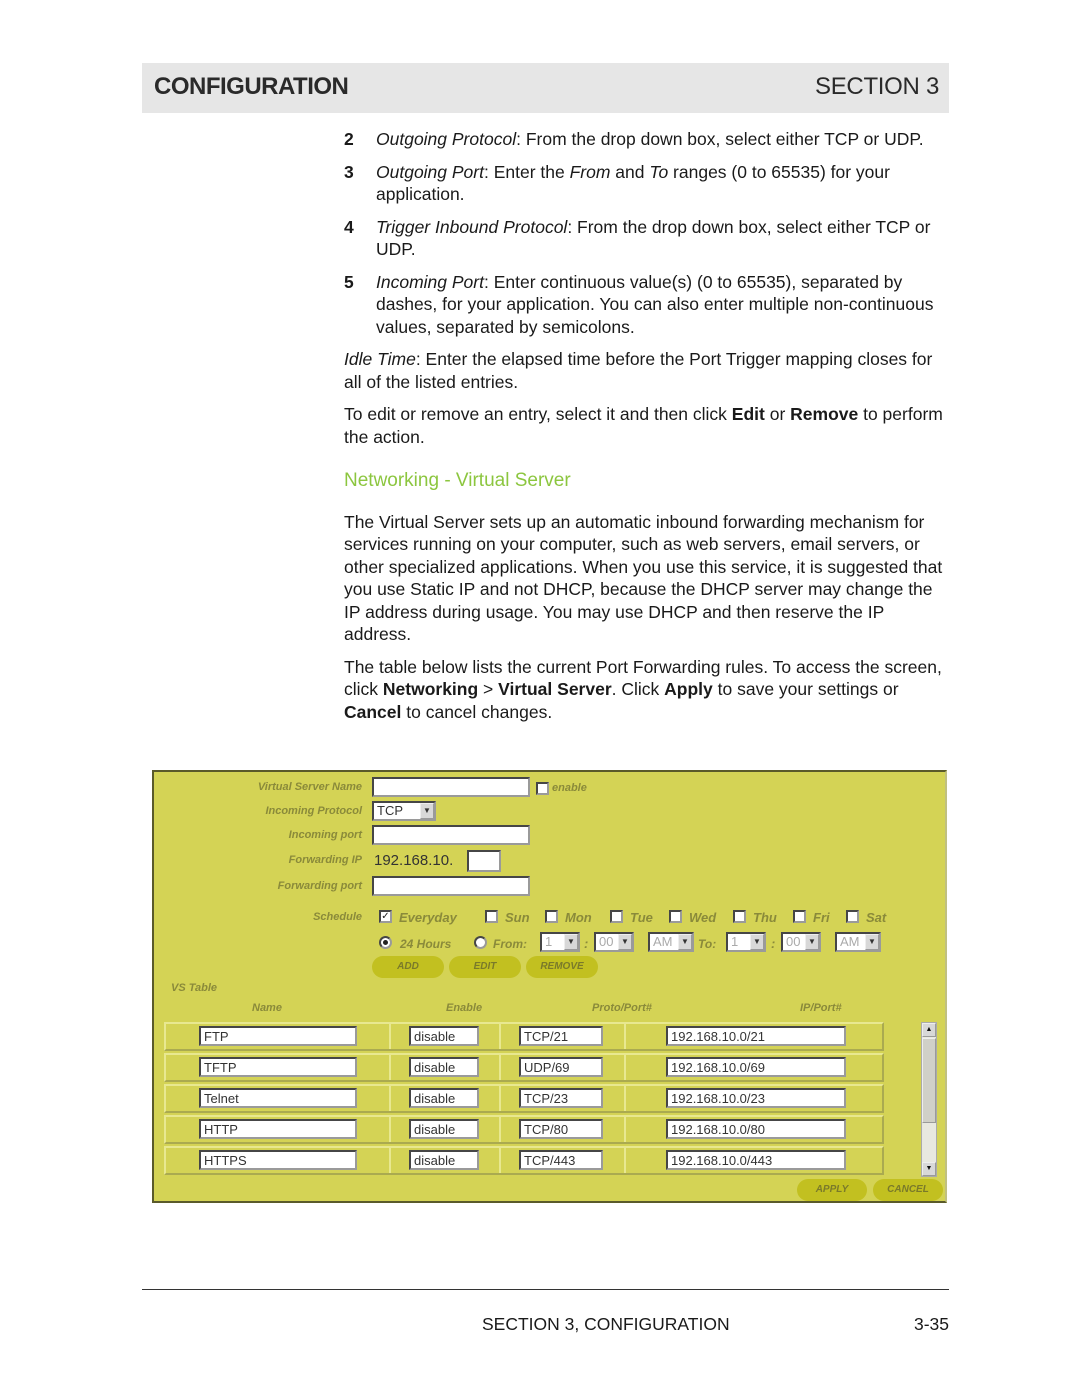 Image resolution: width=1080 pixels, height=1397 pixels. What do you see at coordinates (484, 861) in the screenshot?
I see `forwarding-ip-input` at bounding box center [484, 861].